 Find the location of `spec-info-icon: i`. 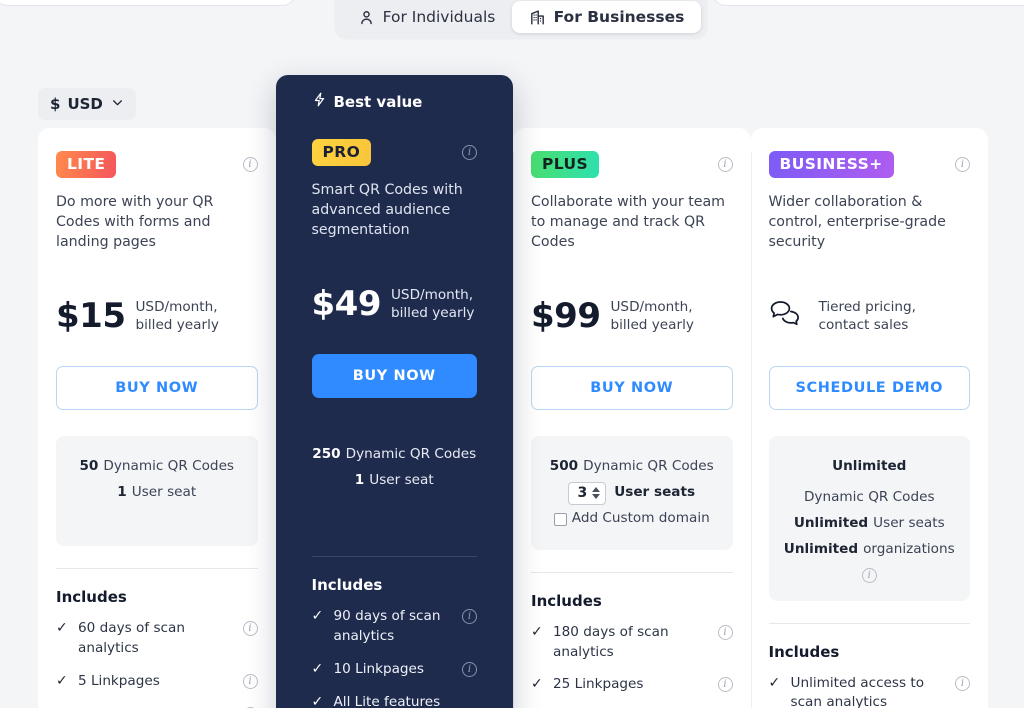

spec-info-icon: i is located at coordinates (869, 575).